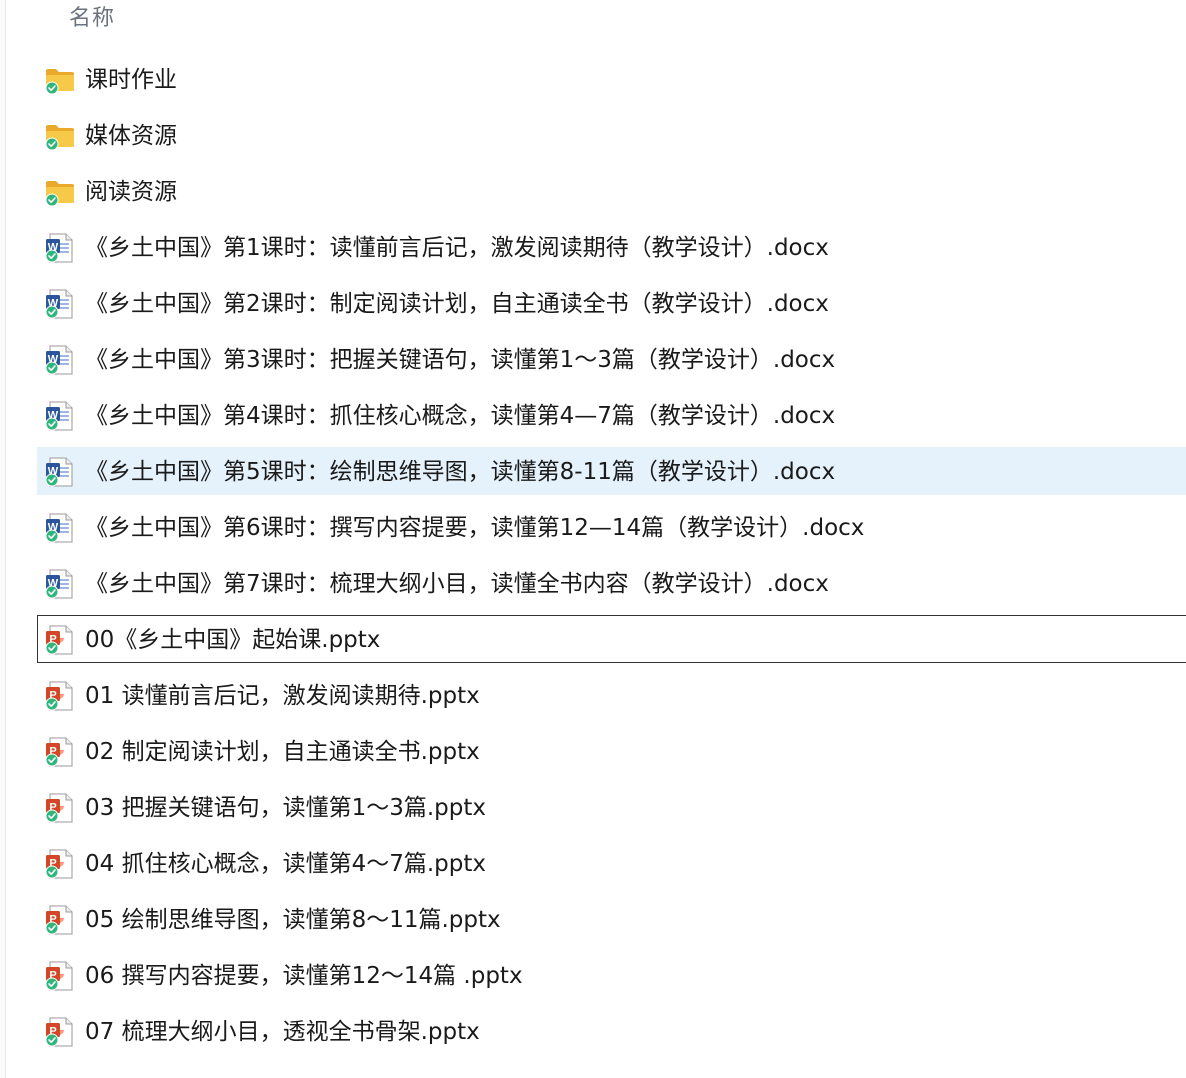  What do you see at coordinates (460, 472) in the screenshot?
I see `file-name: 《乡土中国》第5课时：绘制思维导图，读懂第8-11篇（教学设计）.docx` at bounding box center [460, 472].